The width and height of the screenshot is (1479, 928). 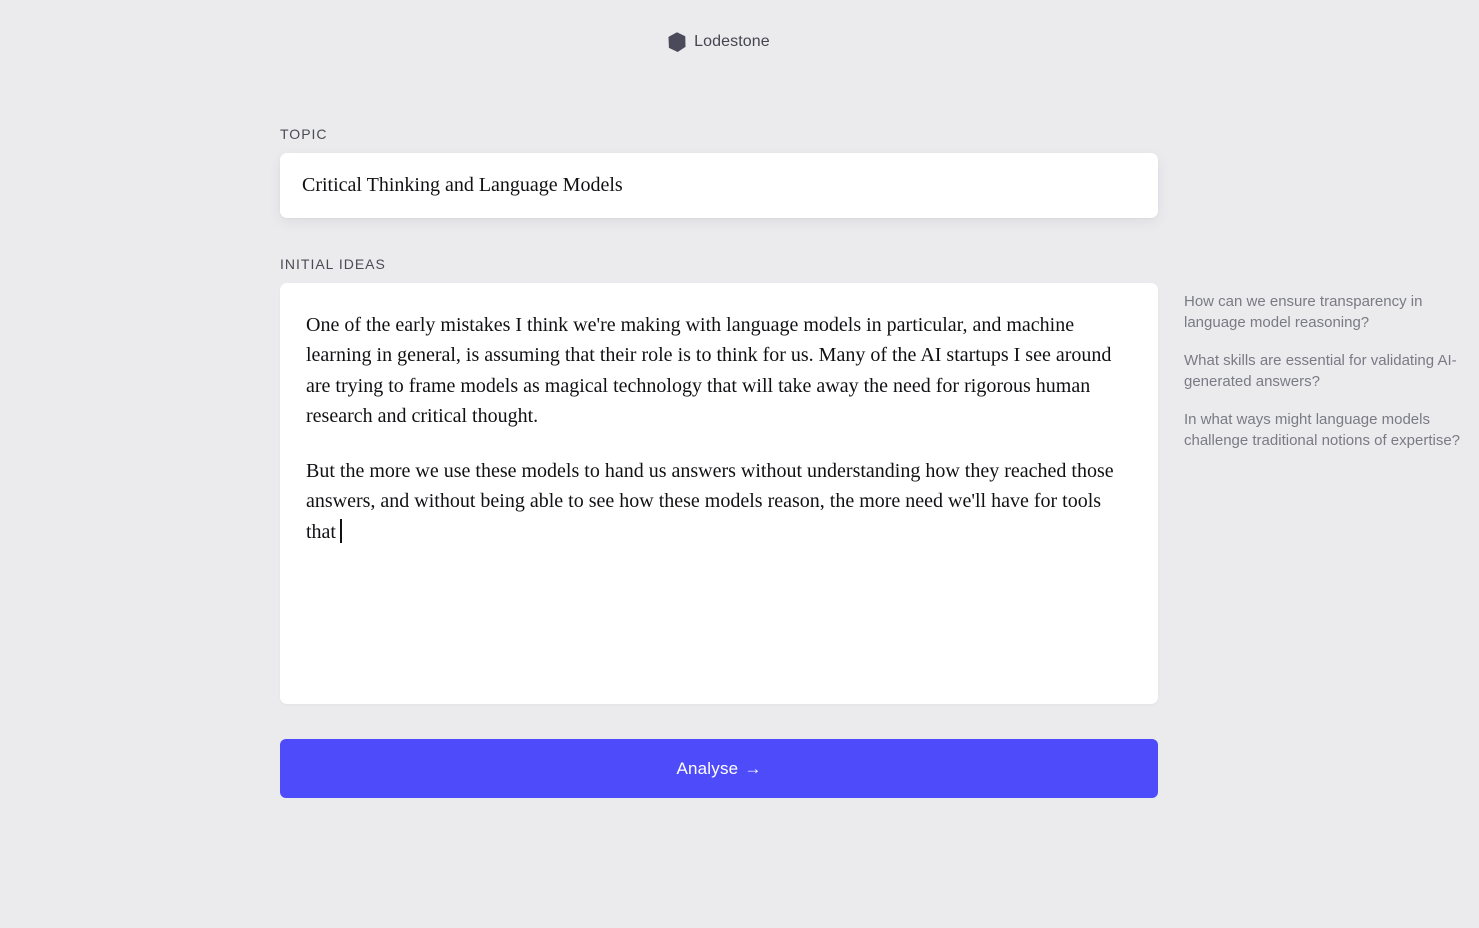 I want to click on arrow-right-icon: →, so click(x=753, y=768).